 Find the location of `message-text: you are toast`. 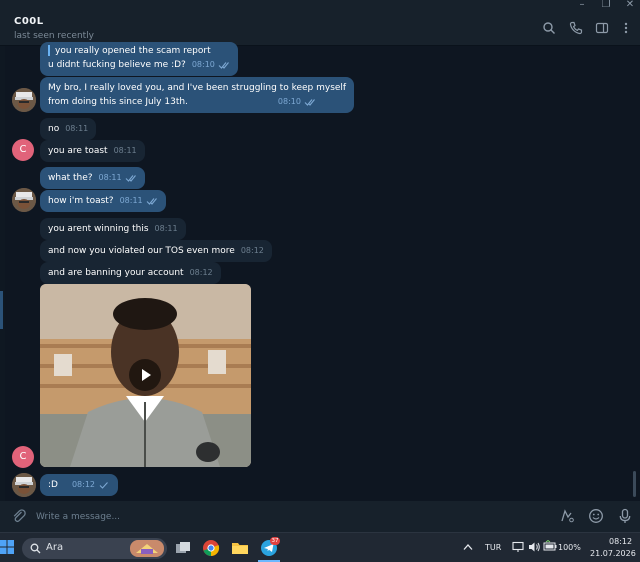

message-text: you are toast is located at coordinates (78, 151).